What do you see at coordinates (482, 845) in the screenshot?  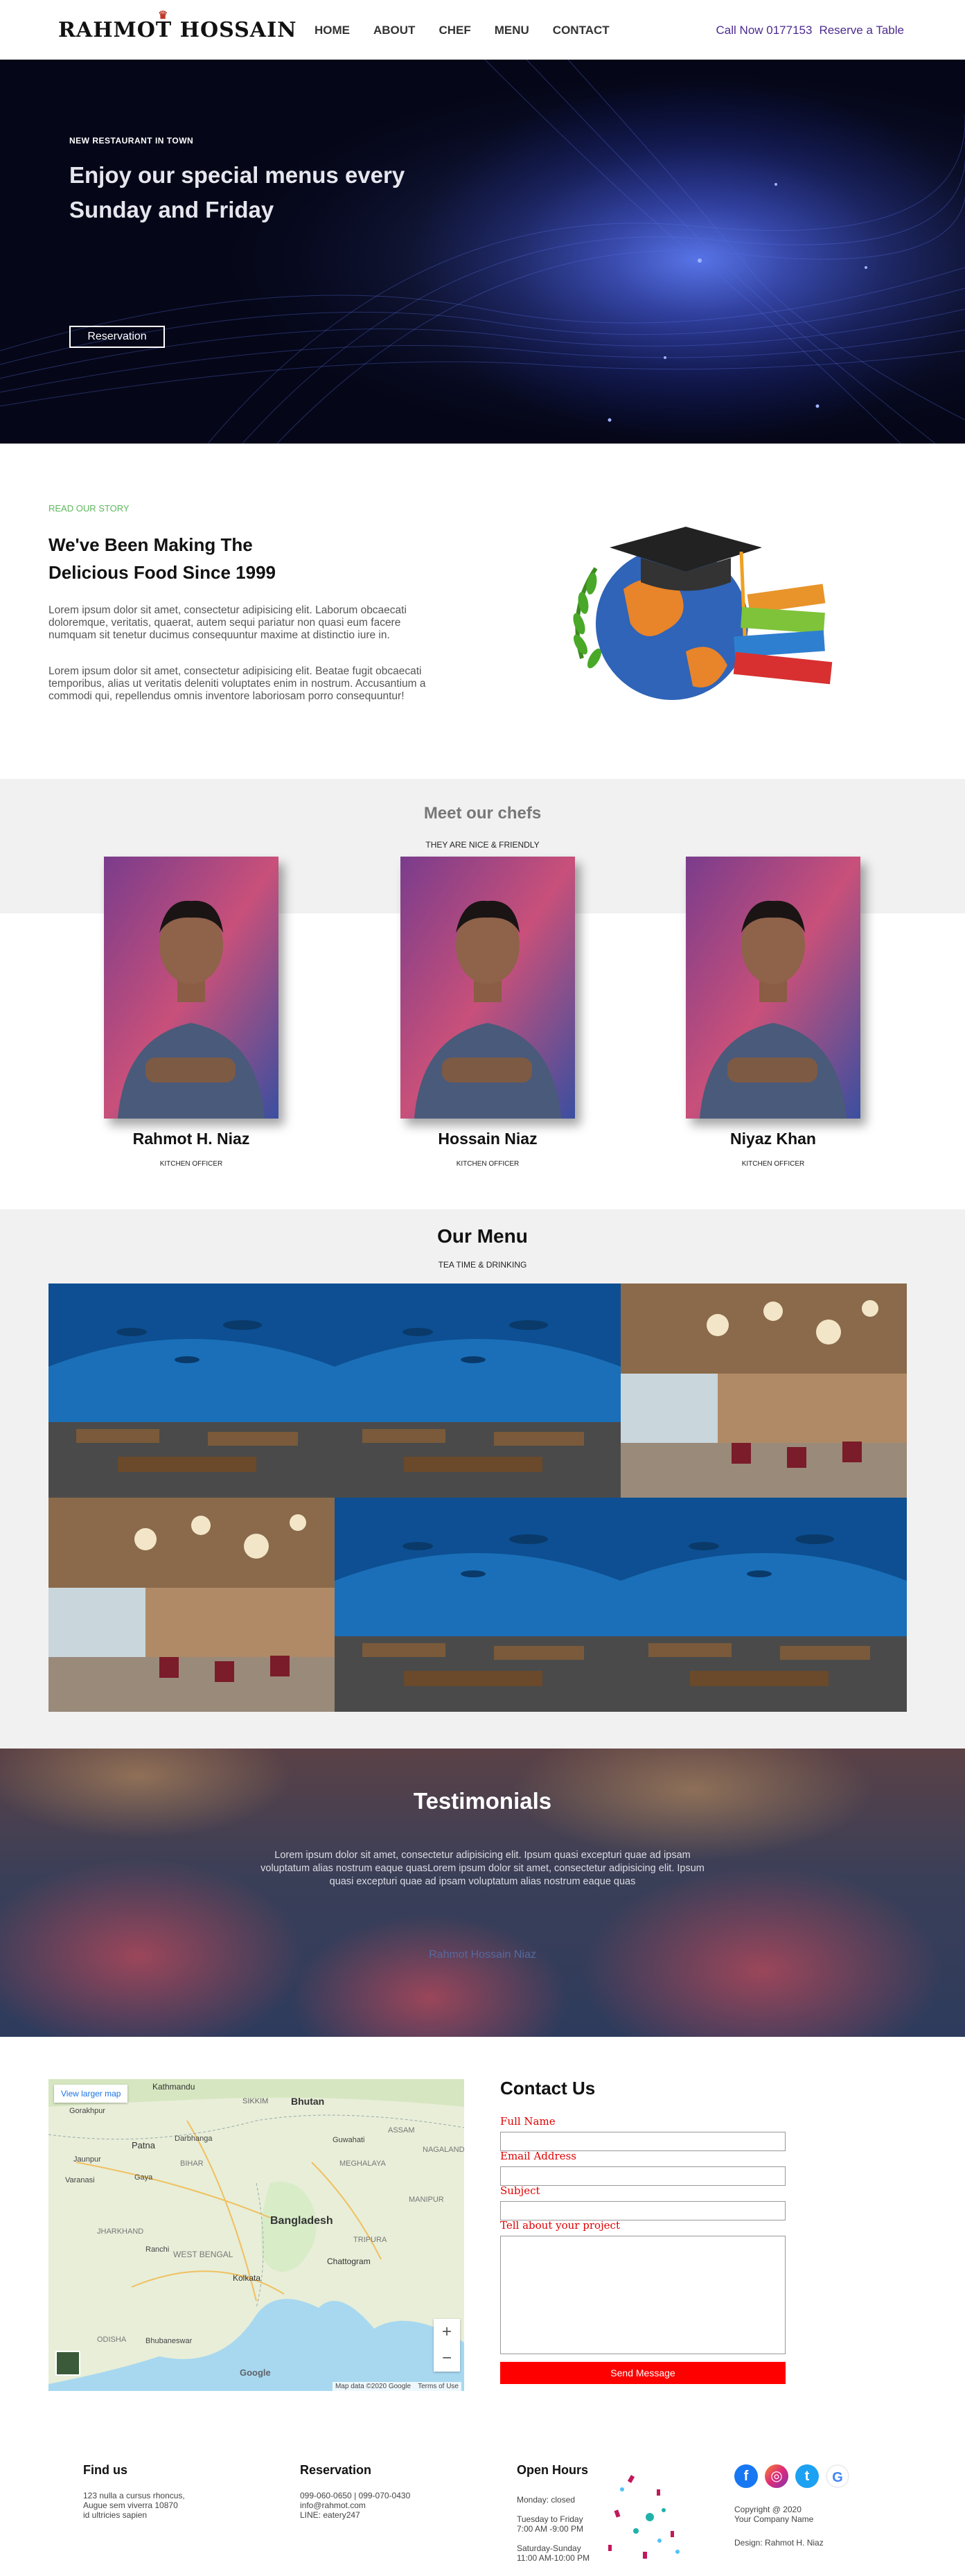 I see `chefs-subtitle: THEY ARE NICE & FRIENDLY` at bounding box center [482, 845].